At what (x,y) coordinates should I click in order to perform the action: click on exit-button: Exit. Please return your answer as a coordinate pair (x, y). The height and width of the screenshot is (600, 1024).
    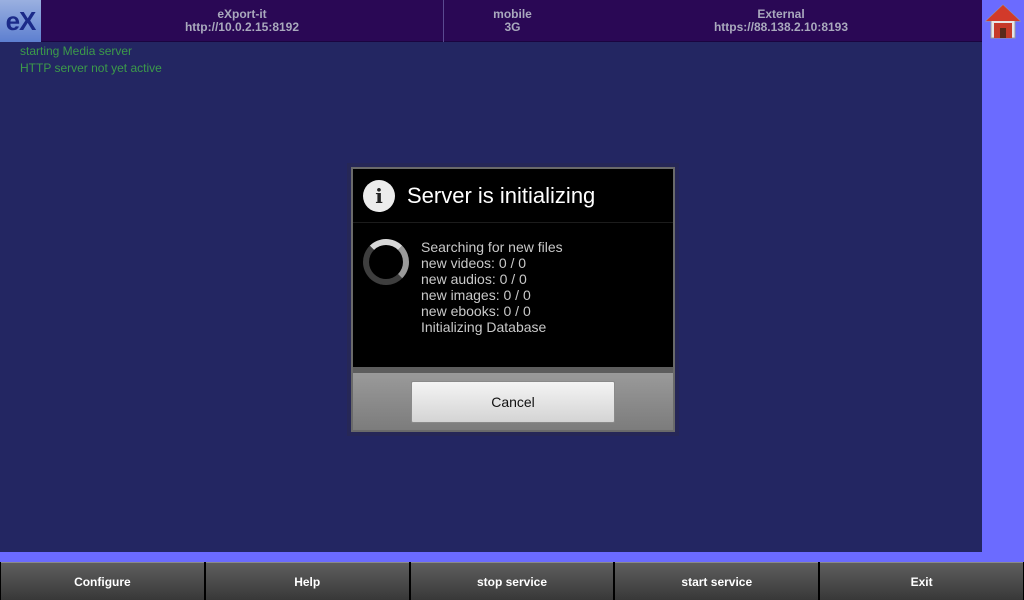
    Looking at the image, I should click on (921, 581).